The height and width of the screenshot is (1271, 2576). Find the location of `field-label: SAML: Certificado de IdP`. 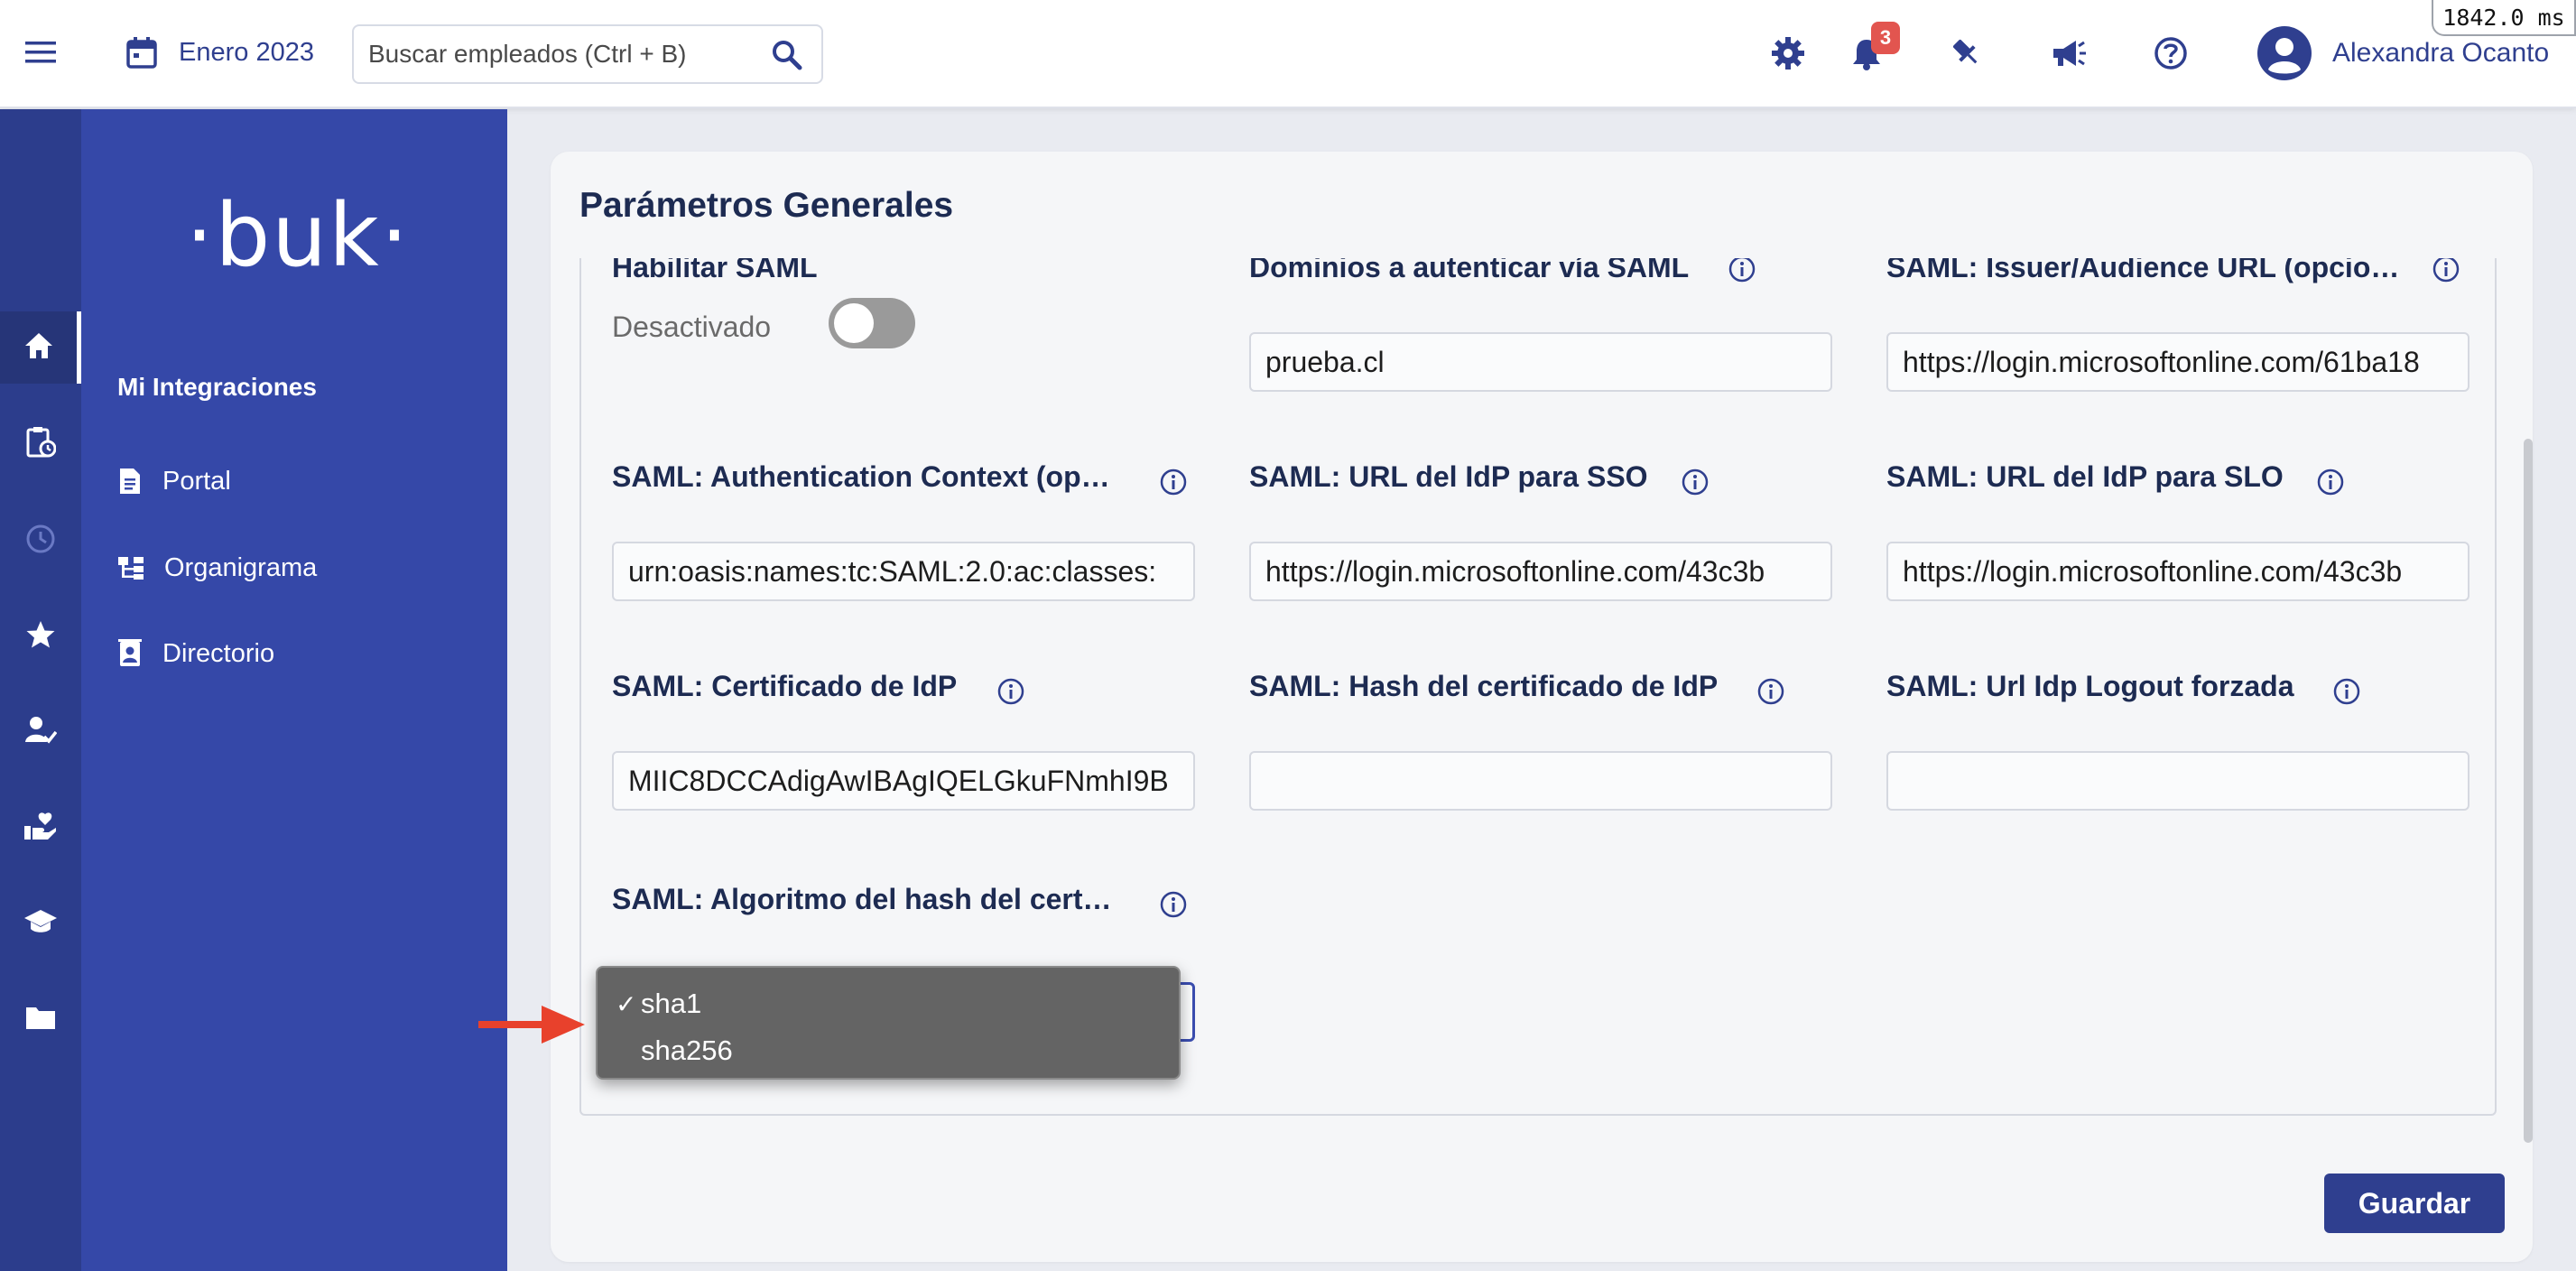

field-label: SAML: Certificado de IdP is located at coordinates (785, 686).